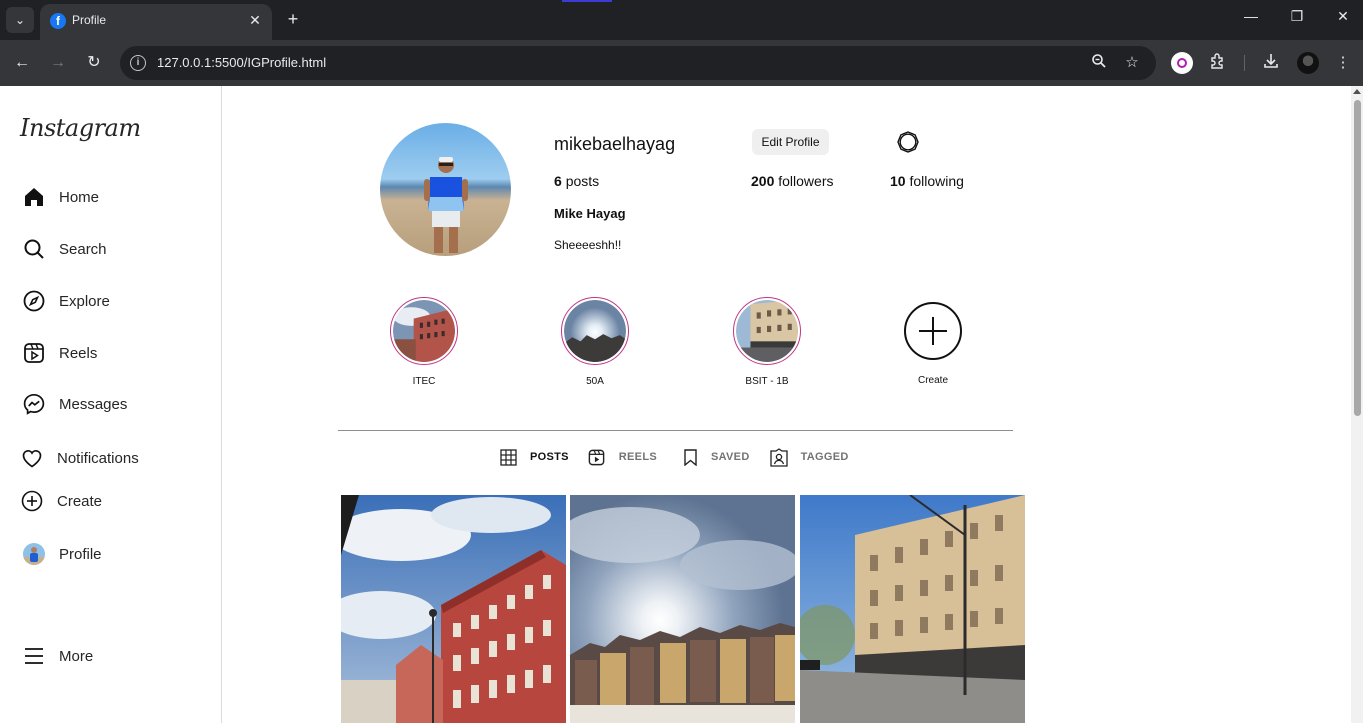 This screenshot has width=1363, height=723. What do you see at coordinates (936, 181) in the screenshot?
I see `following-label: following` at bounding box center [936, 181].